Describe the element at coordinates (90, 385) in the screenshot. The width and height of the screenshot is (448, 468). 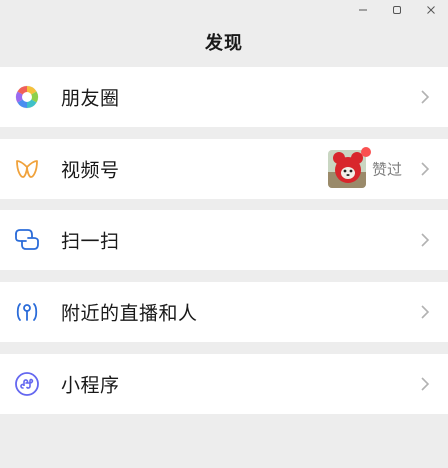
I see `menu-label-mini-program: 小程序` at that location.